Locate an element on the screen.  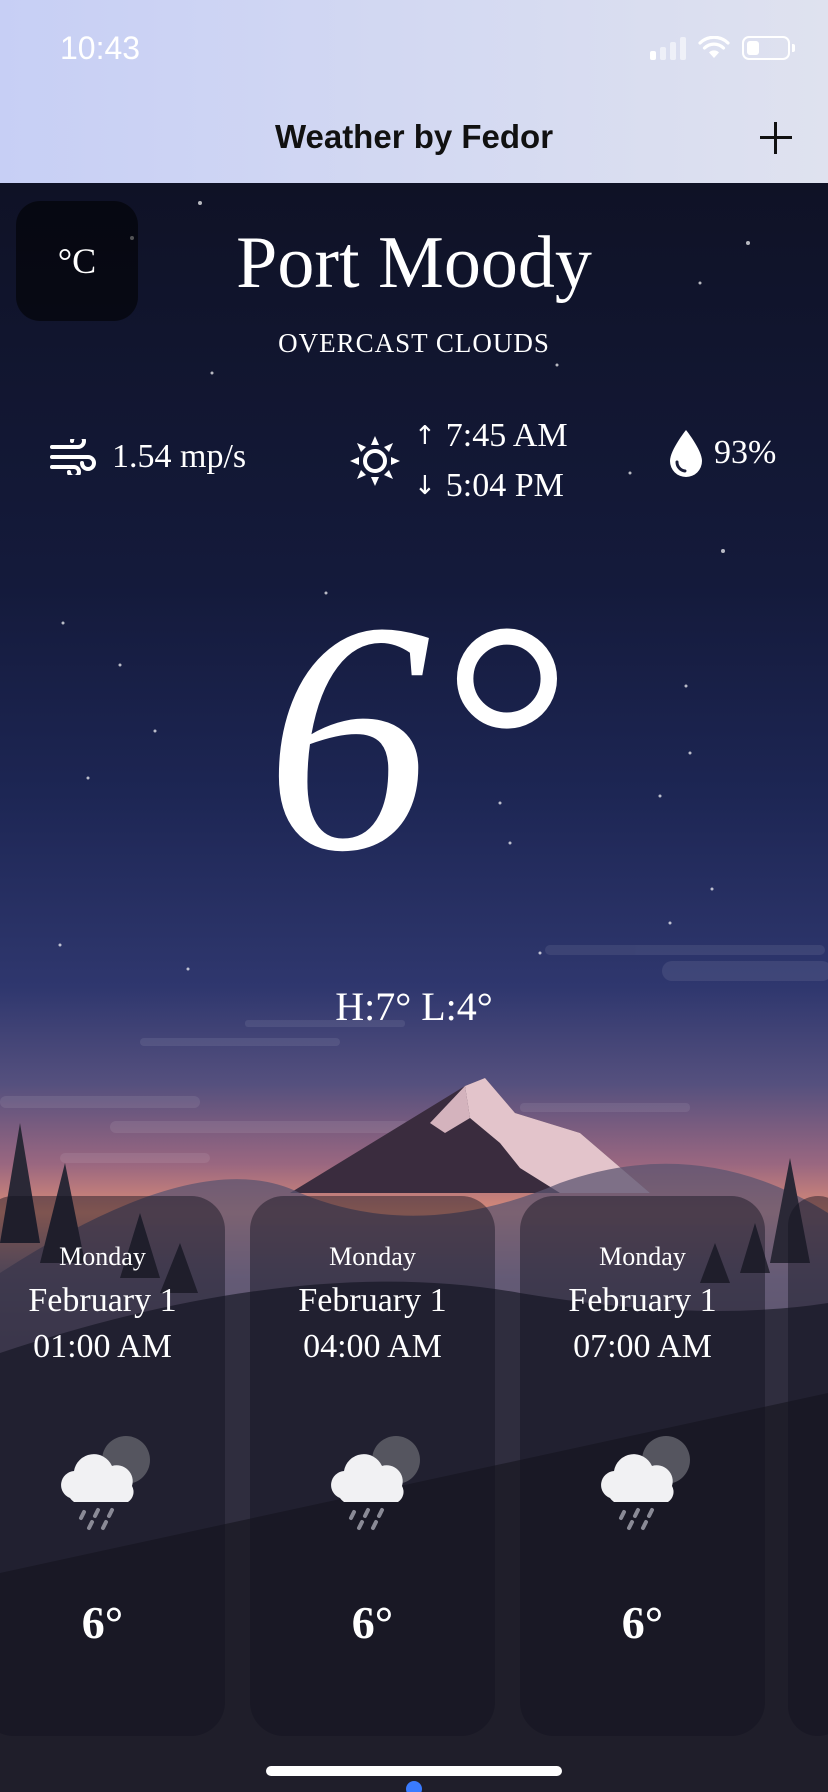
current-temperature: 6° is located at coordinates (414, 737).